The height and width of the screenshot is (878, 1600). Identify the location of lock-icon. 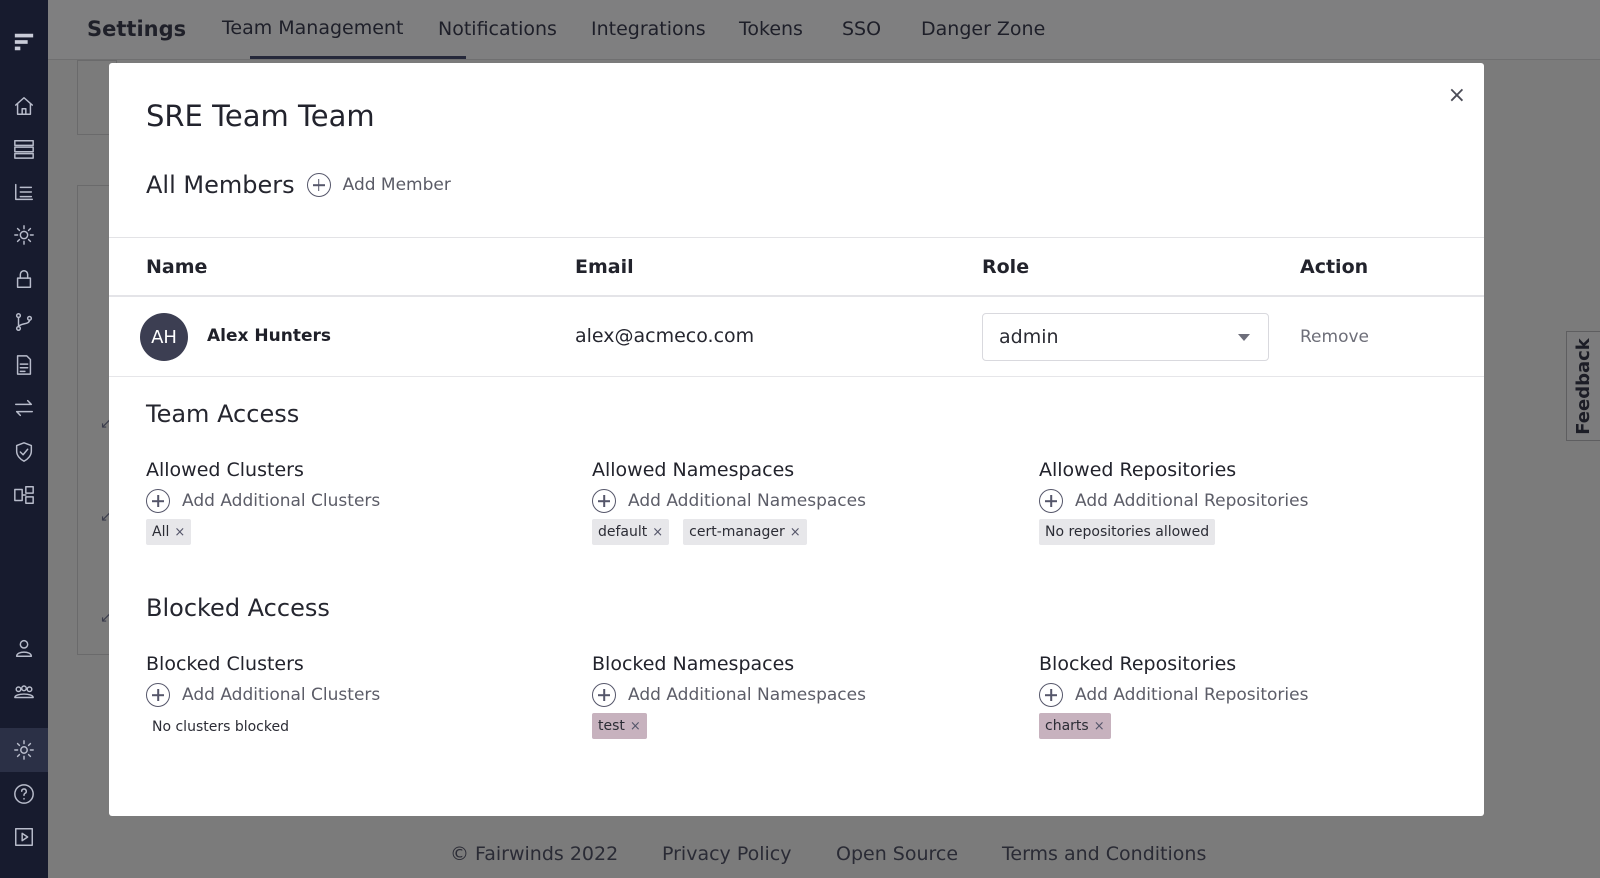
(24, 279).